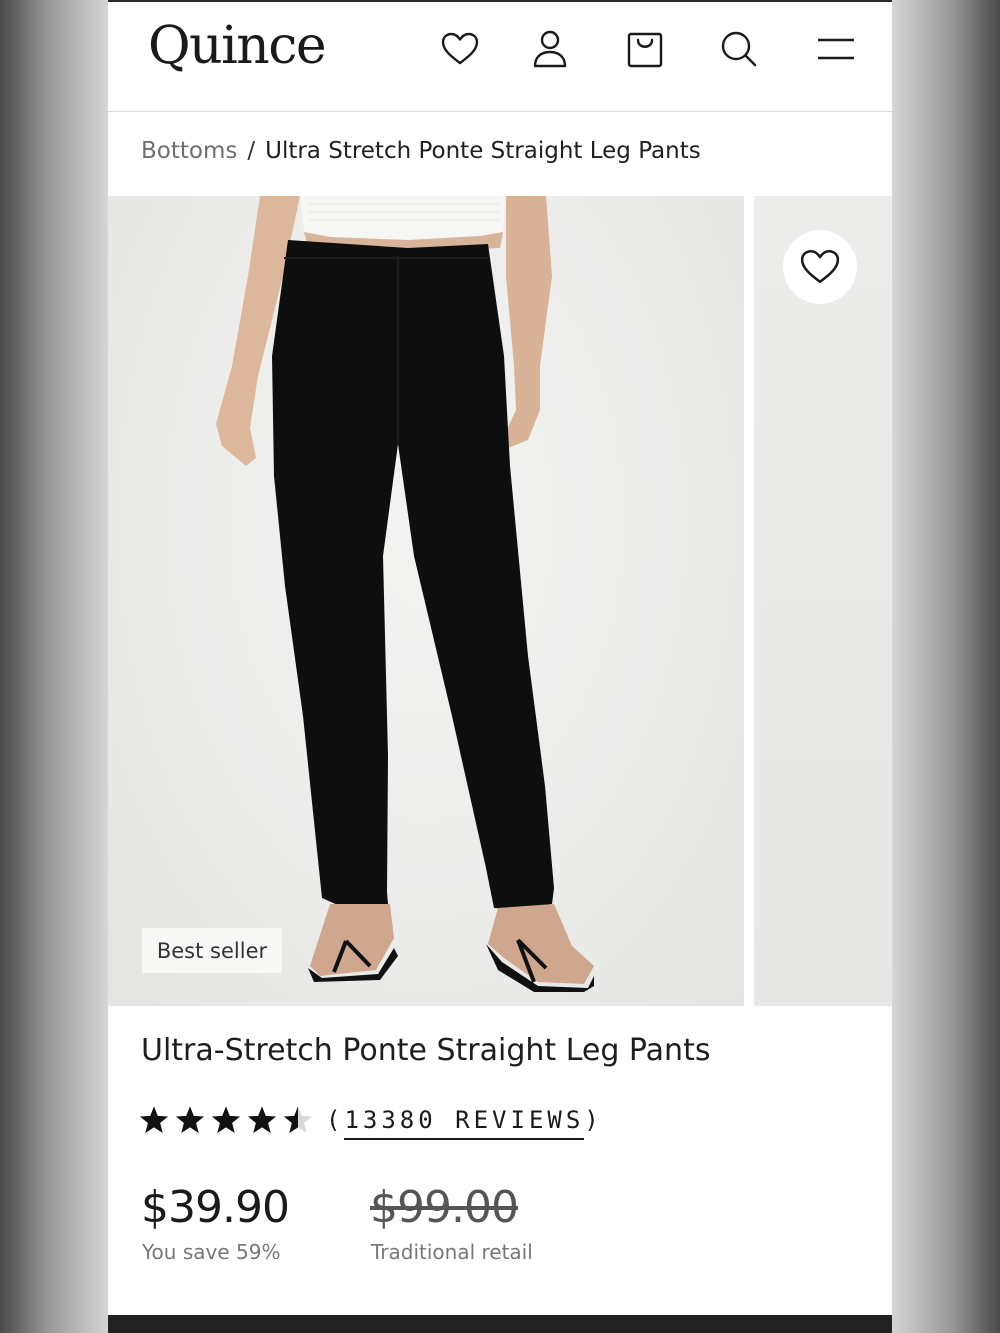 The image size is (1000, 1333). What do you see at coordinates (452, 1252) in the screenshot?
I see `retail-label: Traditional retail` at bounding box center [452, 1252].